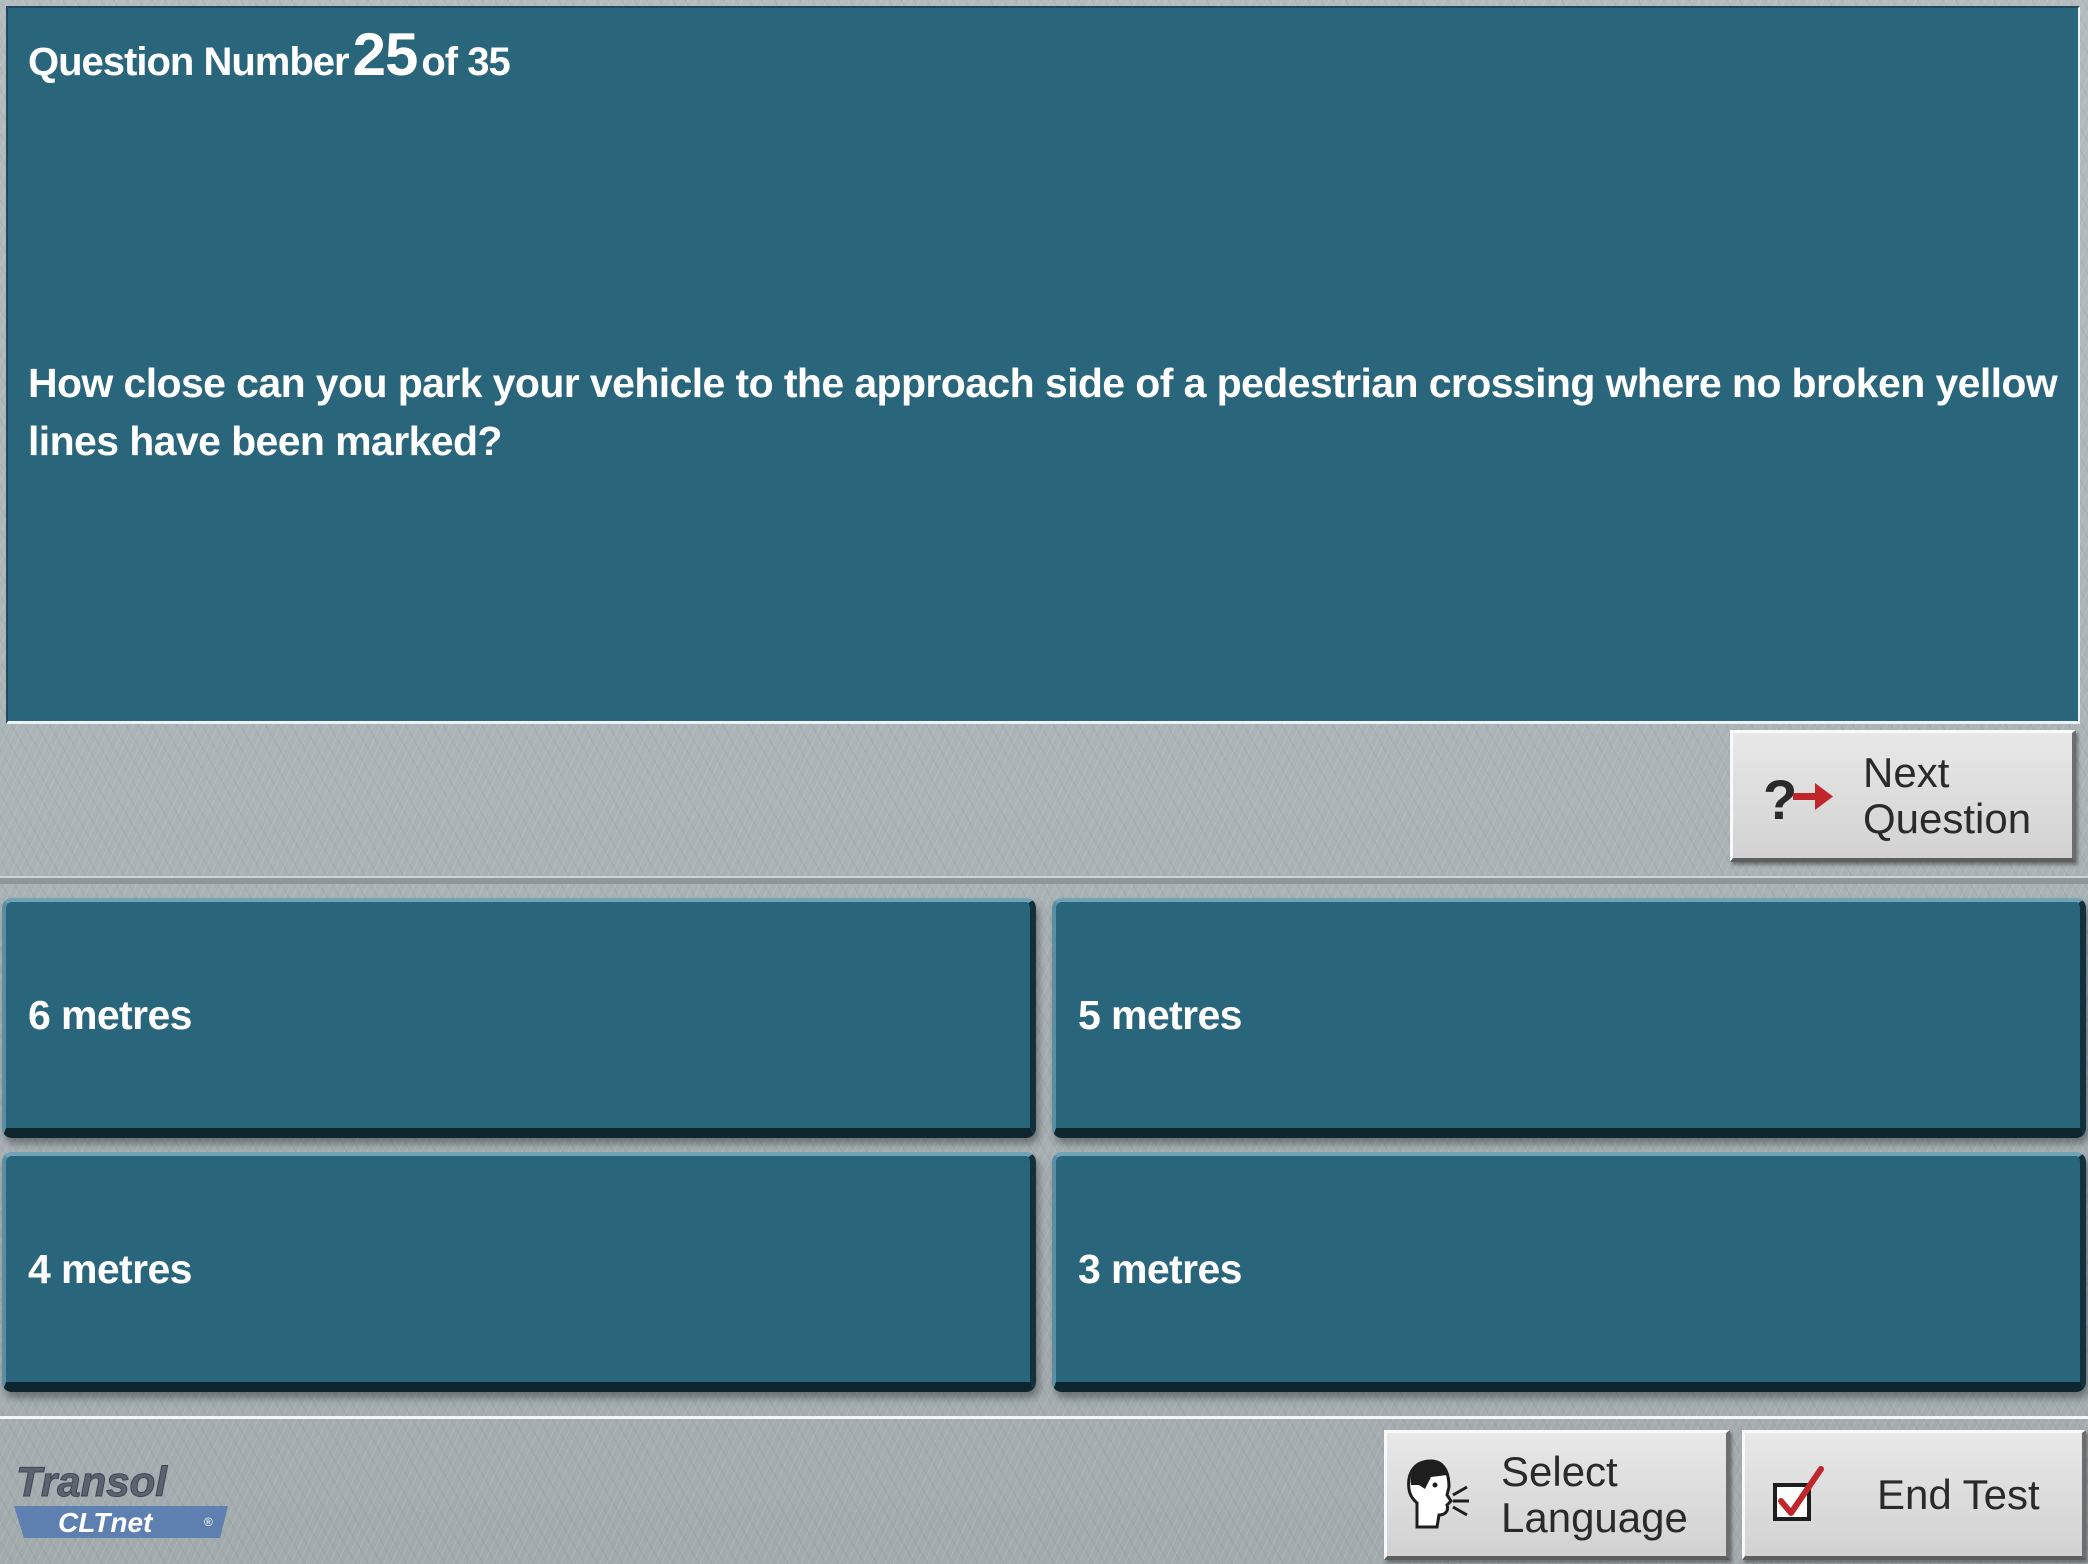 The image size is (2088, 1564). I want to click on end-test-button: End Test, so click(1914, 1495).